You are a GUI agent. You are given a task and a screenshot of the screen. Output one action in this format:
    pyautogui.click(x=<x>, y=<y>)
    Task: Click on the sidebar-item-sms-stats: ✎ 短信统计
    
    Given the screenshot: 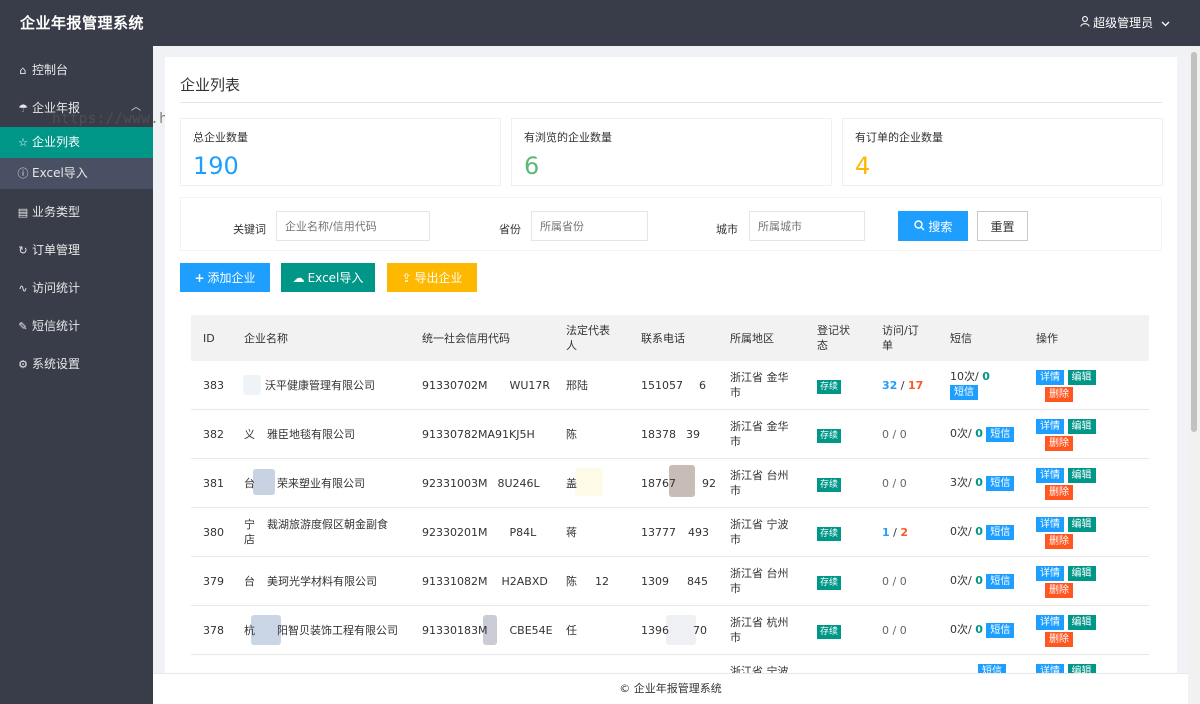 What is the action you would take?
    pyautogui.click(x=76, y=326)
    